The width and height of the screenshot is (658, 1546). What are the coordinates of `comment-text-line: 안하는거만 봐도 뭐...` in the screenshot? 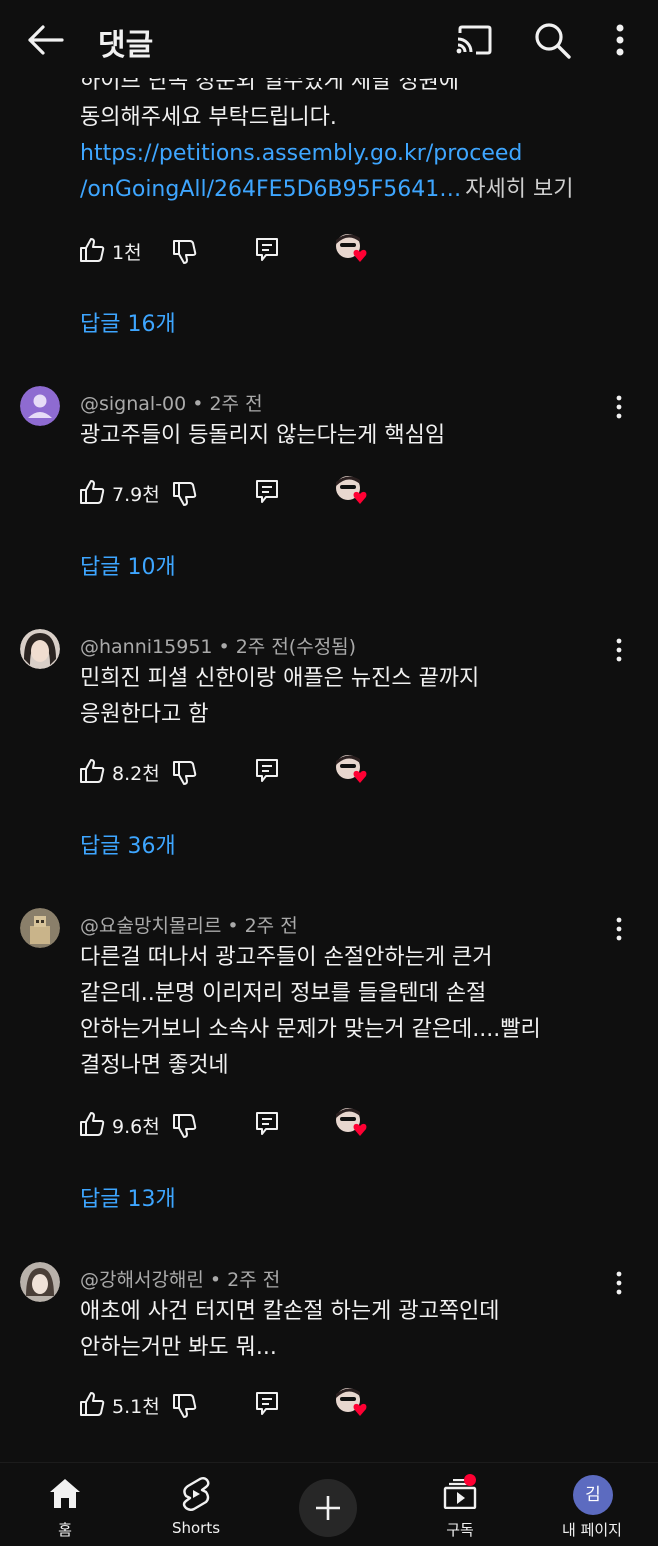 It's located at (178, 1347).